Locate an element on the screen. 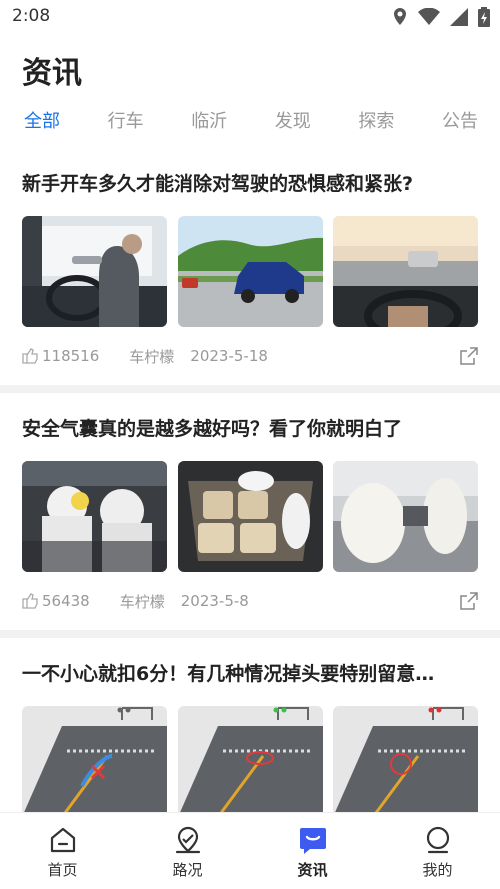  status-icons is located at coordinates (441, 17).